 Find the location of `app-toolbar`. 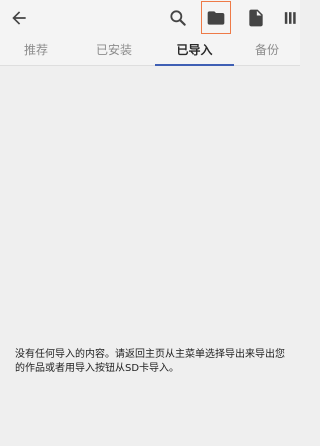

app-toolbar is located at coordinates (150, 18).